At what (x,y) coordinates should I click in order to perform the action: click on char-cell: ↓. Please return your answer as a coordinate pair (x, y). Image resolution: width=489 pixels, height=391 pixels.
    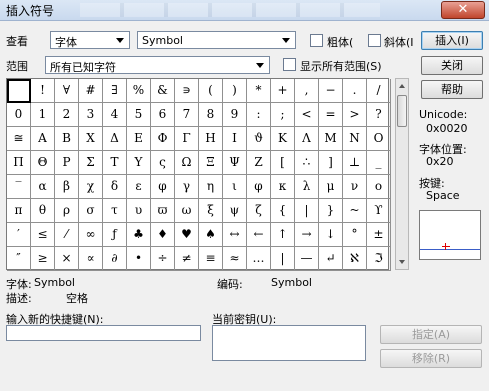
    Looking at the image, I should click on (331, 235).